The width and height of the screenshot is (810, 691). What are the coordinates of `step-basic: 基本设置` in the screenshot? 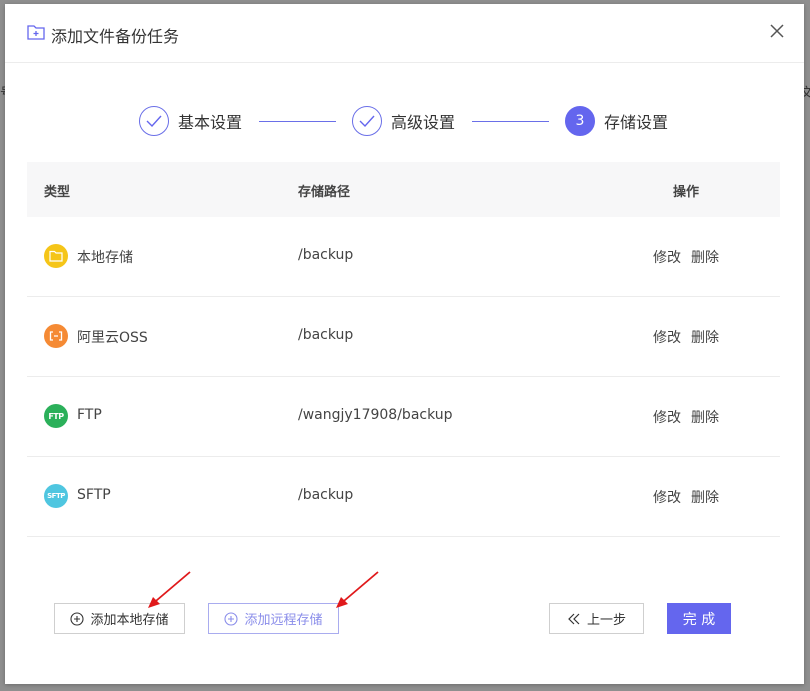 It's located at (190, 121).